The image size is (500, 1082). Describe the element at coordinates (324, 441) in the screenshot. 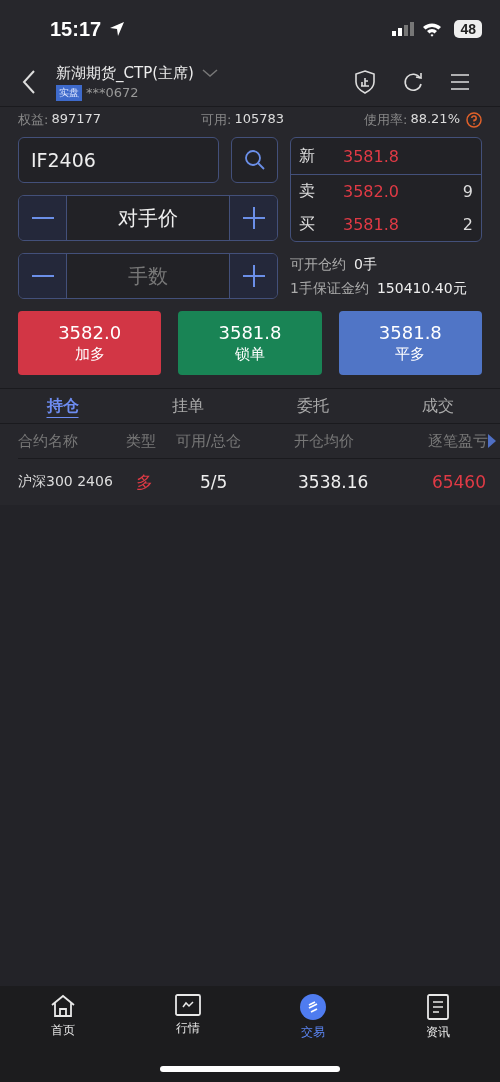

I see `column-header: 开仓均价` at that location.